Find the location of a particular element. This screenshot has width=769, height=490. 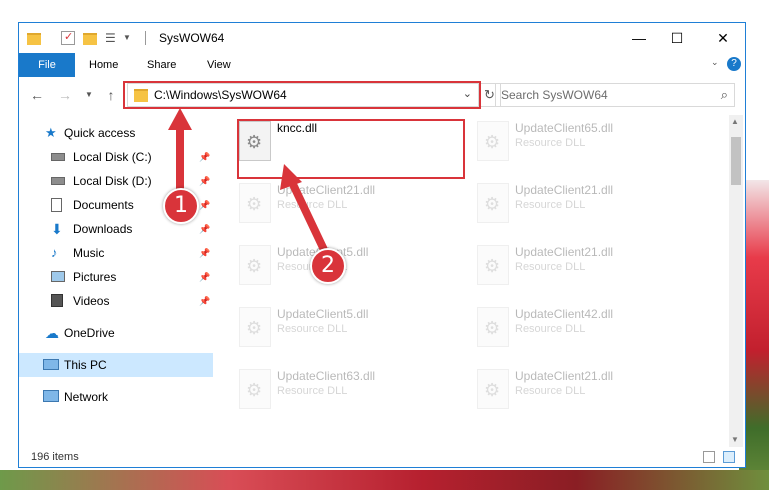

callout-badge-2: 2 is located at coordinates (328, 266).